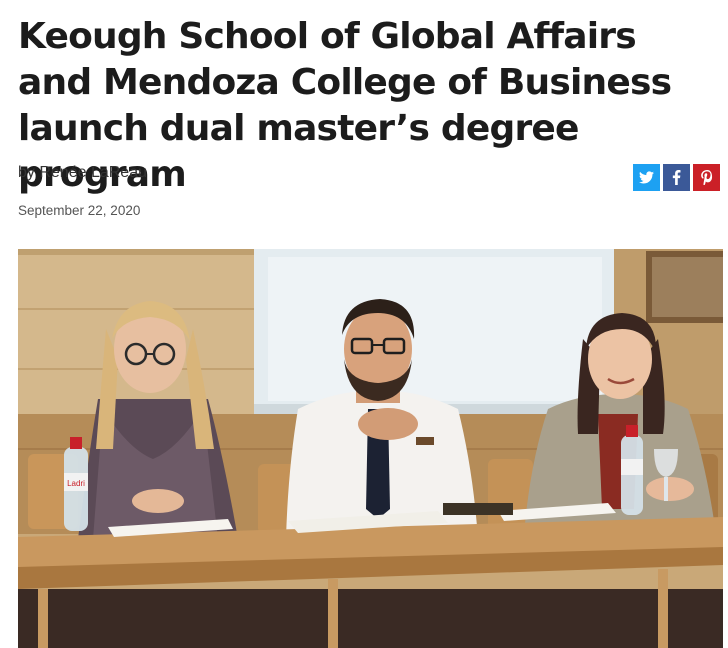 The image size is (728, 648). I want to click on twitter-share-button, so click(646, 177).